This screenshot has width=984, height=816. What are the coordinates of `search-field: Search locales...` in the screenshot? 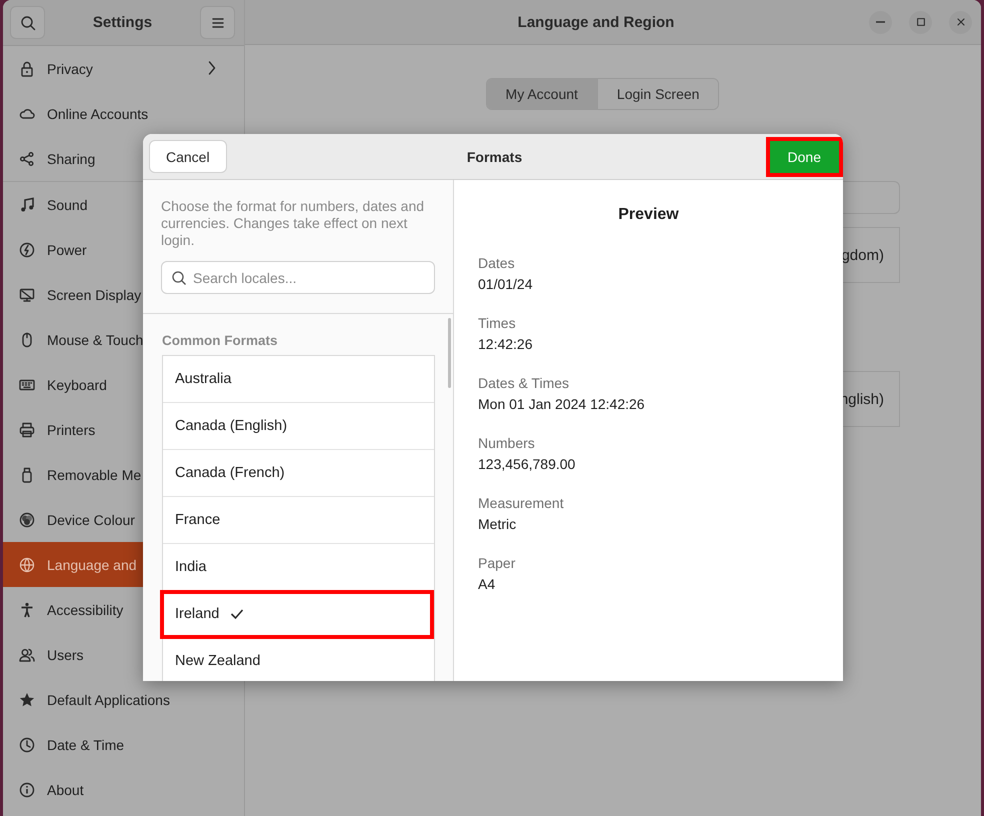 It's located at (298, 277).